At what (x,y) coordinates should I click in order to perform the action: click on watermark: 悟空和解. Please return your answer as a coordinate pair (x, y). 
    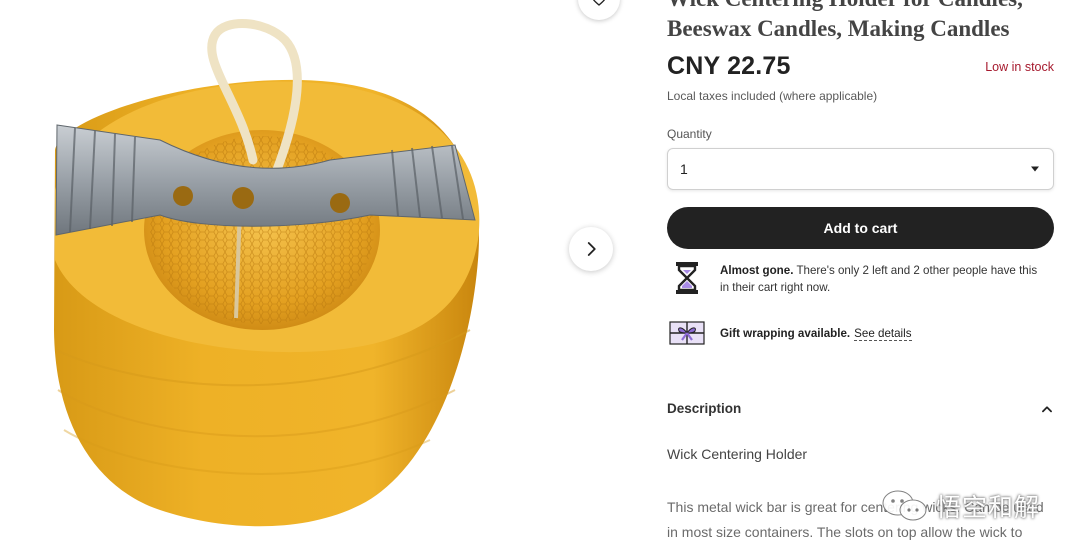
    Looking at the image, I should click on (960, 506).